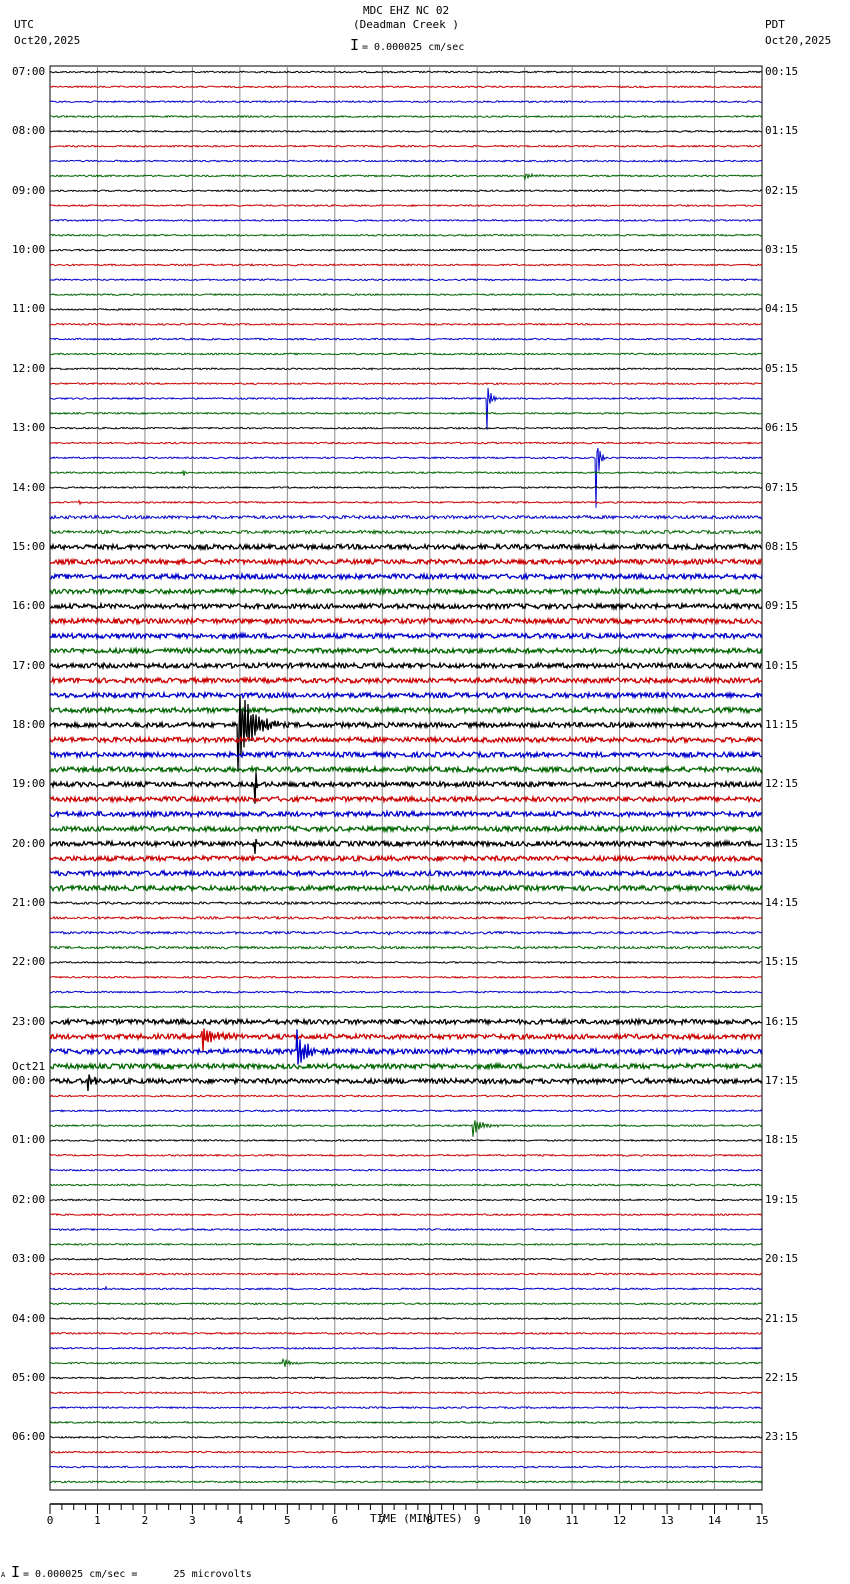 Image resolution: width=850 pixels, height=1584 pixels. I want to click on x-tick-label: 0, so click(50, 1520).